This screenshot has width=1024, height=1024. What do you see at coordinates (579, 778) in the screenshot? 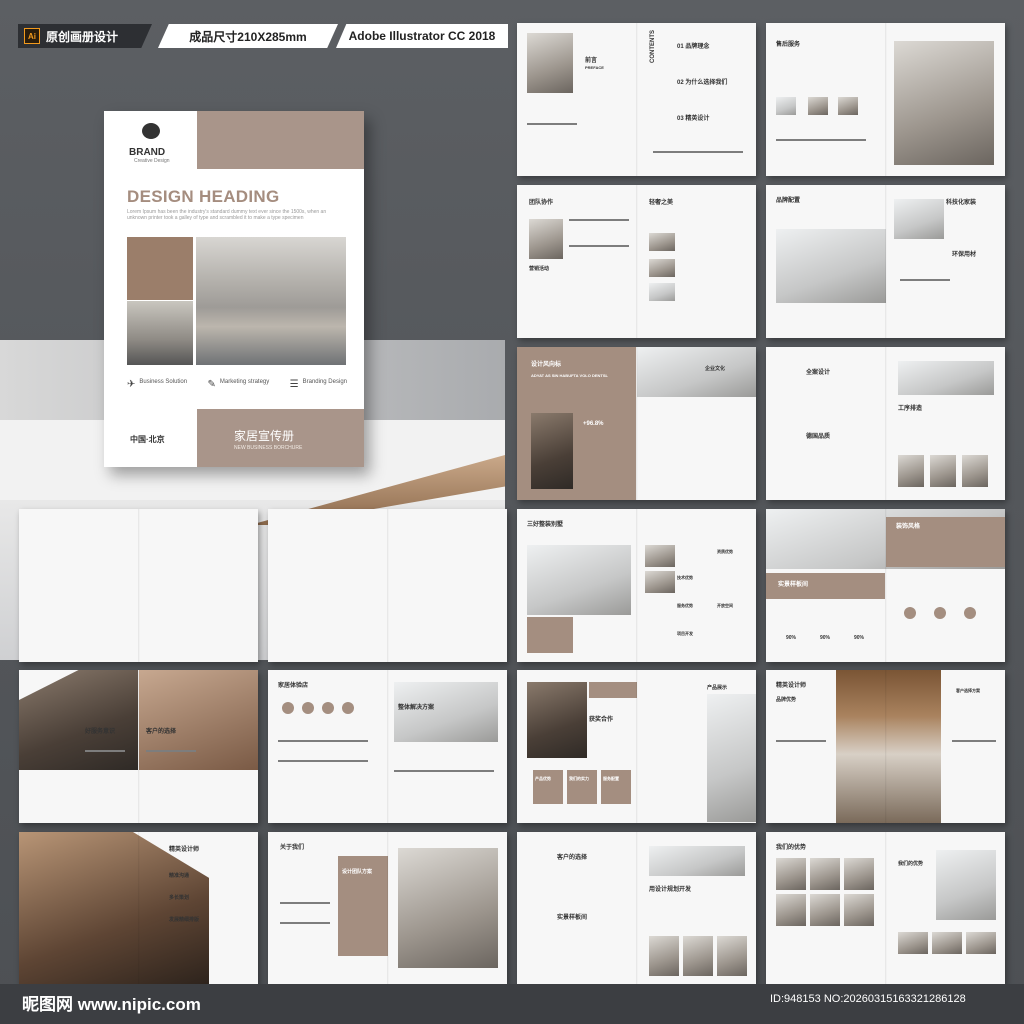
I see `list-item: 我们的实力` at bounding box center [579, 778].